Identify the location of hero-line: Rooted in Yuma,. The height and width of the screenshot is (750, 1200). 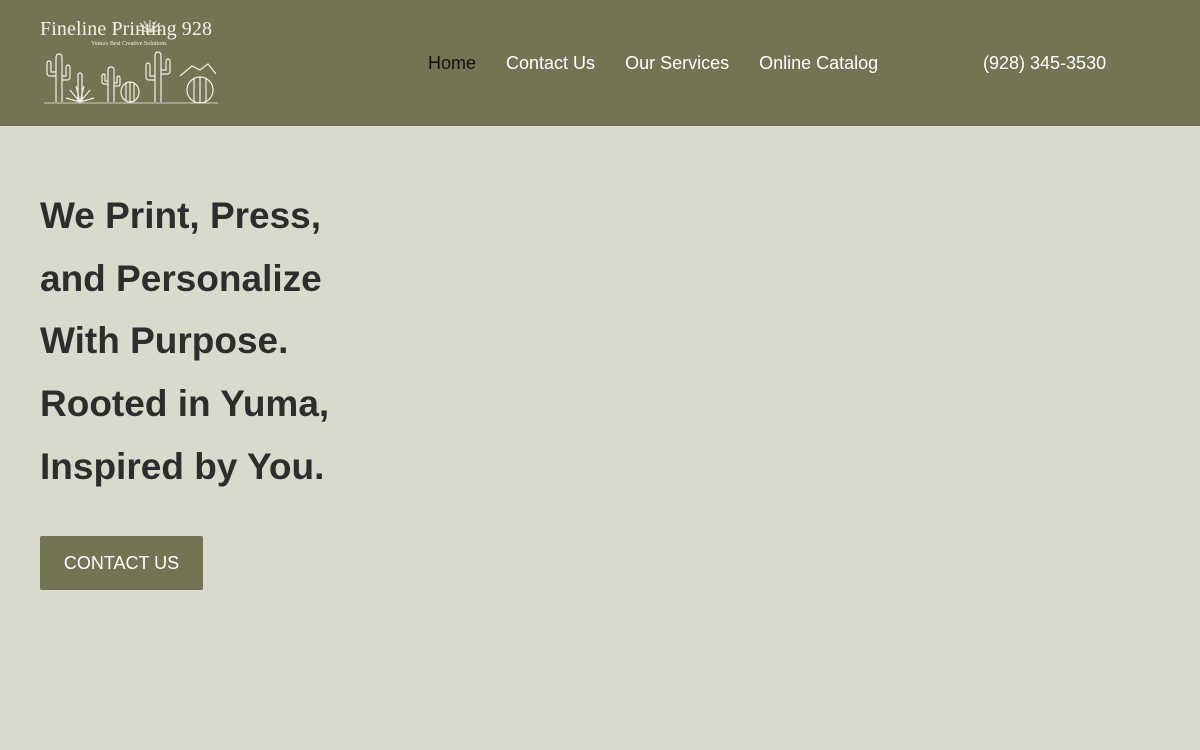
(185, 404).